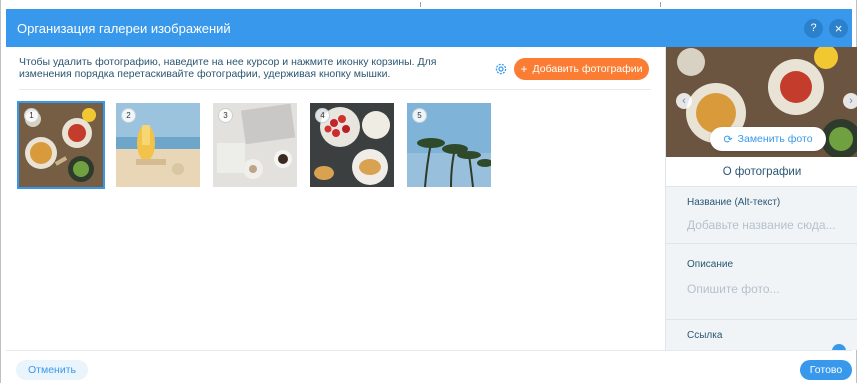  Describe the element at coordinates (449, 145) in the screenshot. I see `photo-thumbnail: 5` at that location.